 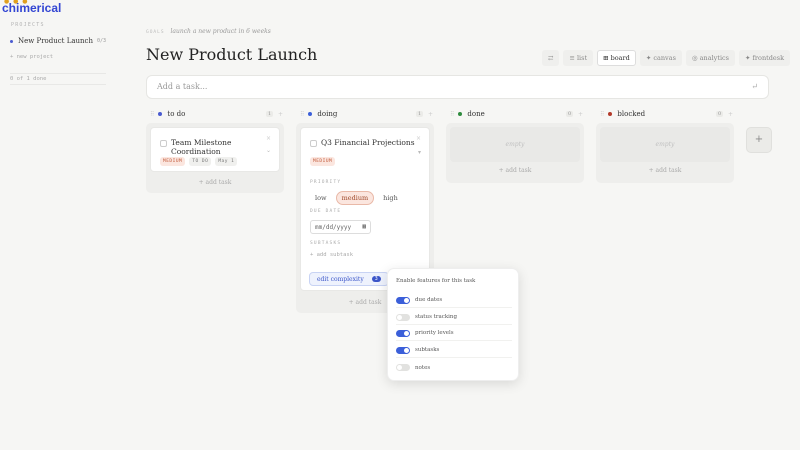 I want to click on expand-icon: ⌄, so click(x=268, y=150).